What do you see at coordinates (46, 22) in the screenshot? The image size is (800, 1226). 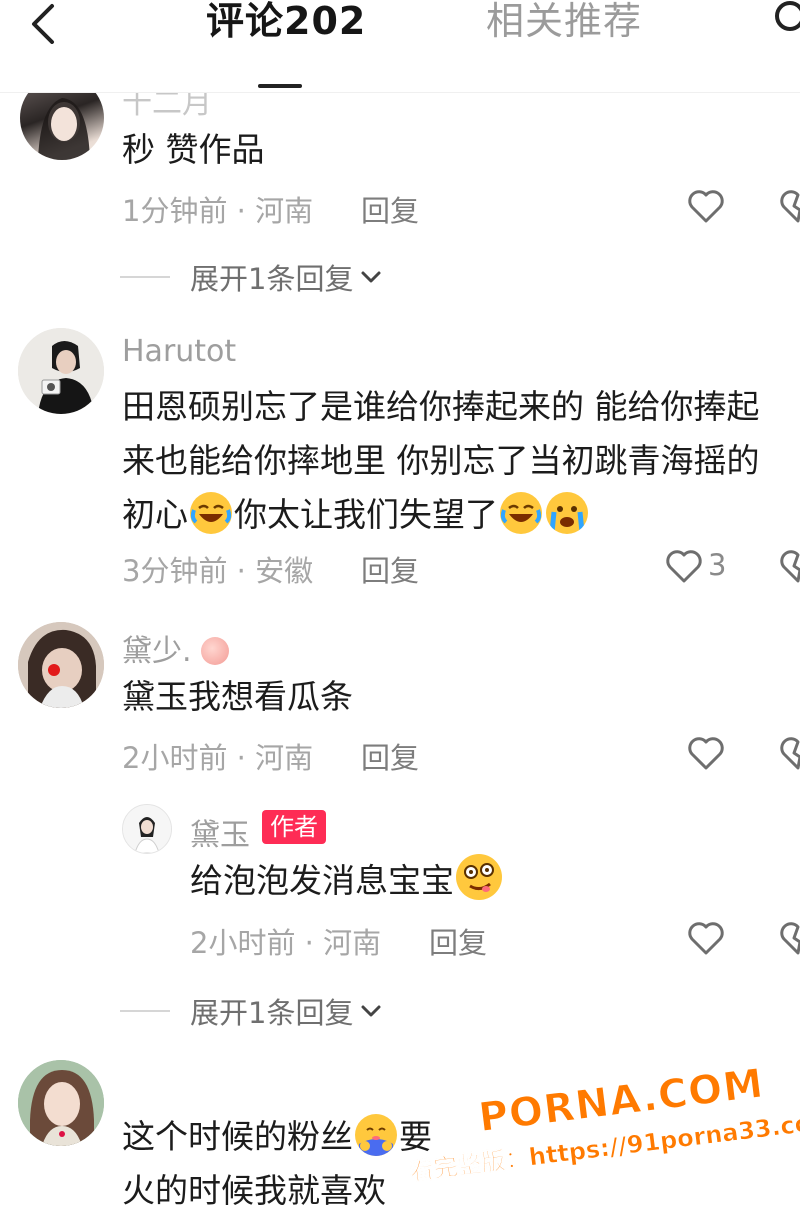 I see `back-arrow-icon` at bounding box center [46, 22].